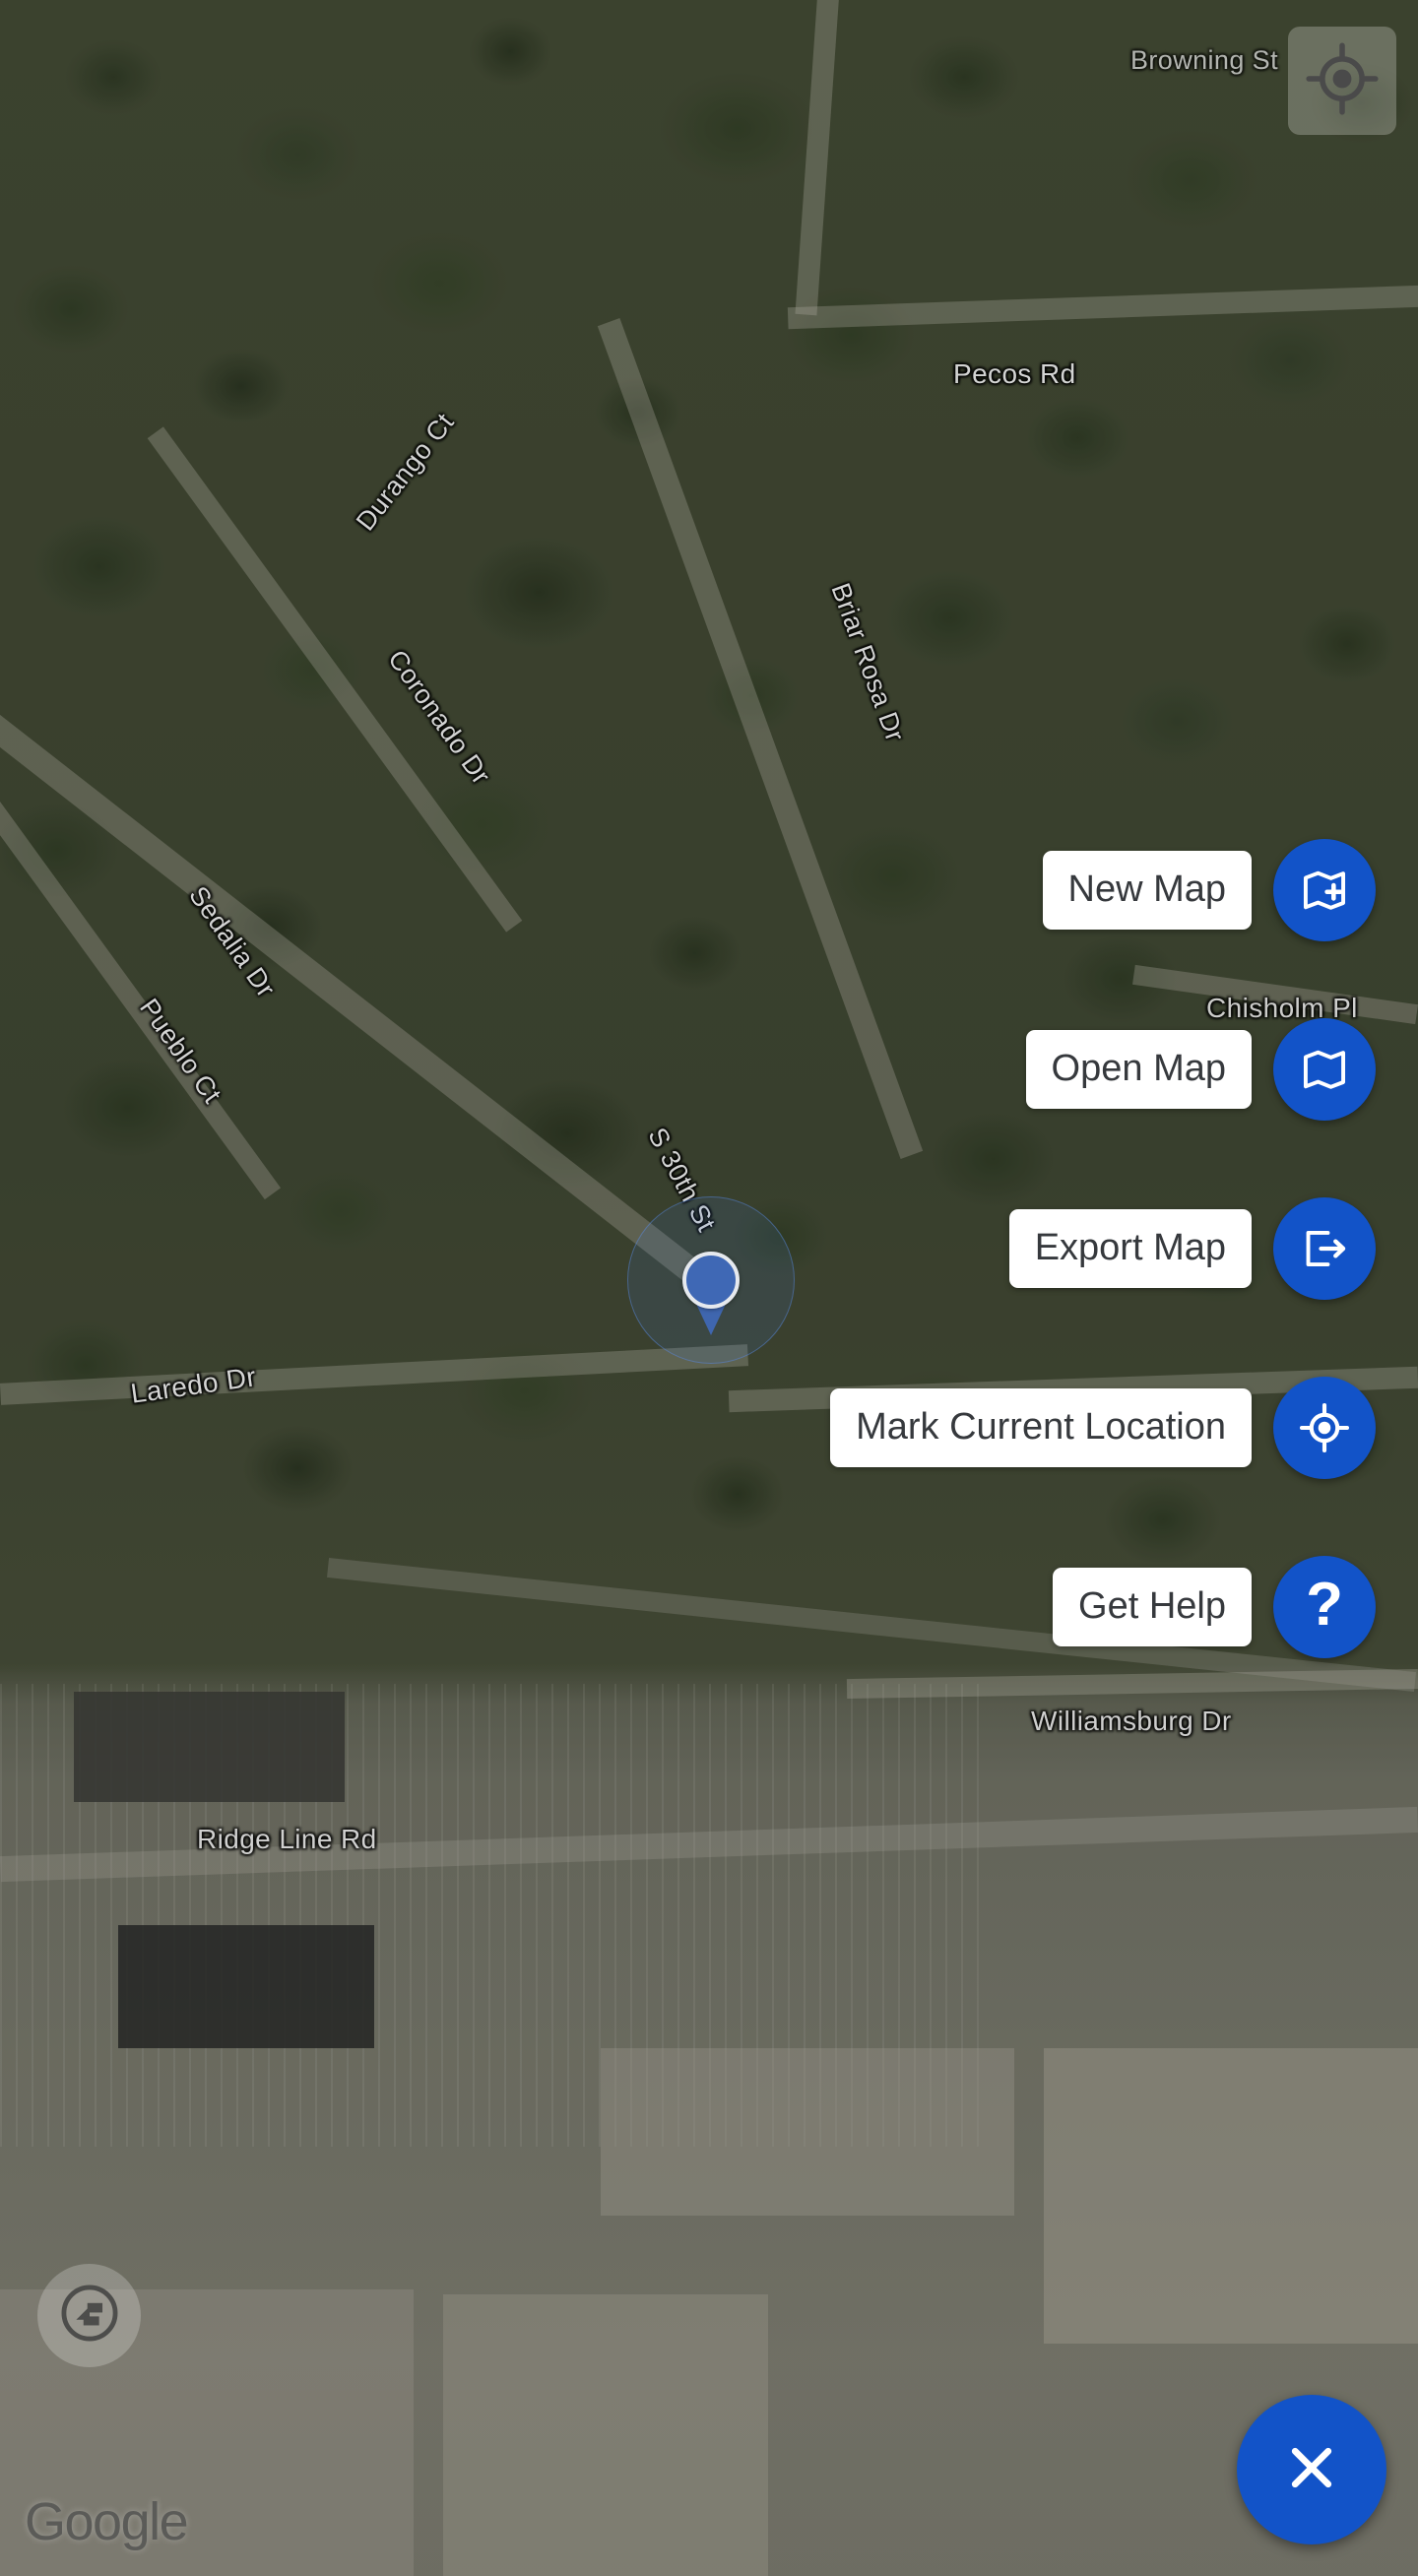 This screenshot has height=2576, width=1418. I want to click on fab-item-export-map: Export Map, so click(1192, 1248).